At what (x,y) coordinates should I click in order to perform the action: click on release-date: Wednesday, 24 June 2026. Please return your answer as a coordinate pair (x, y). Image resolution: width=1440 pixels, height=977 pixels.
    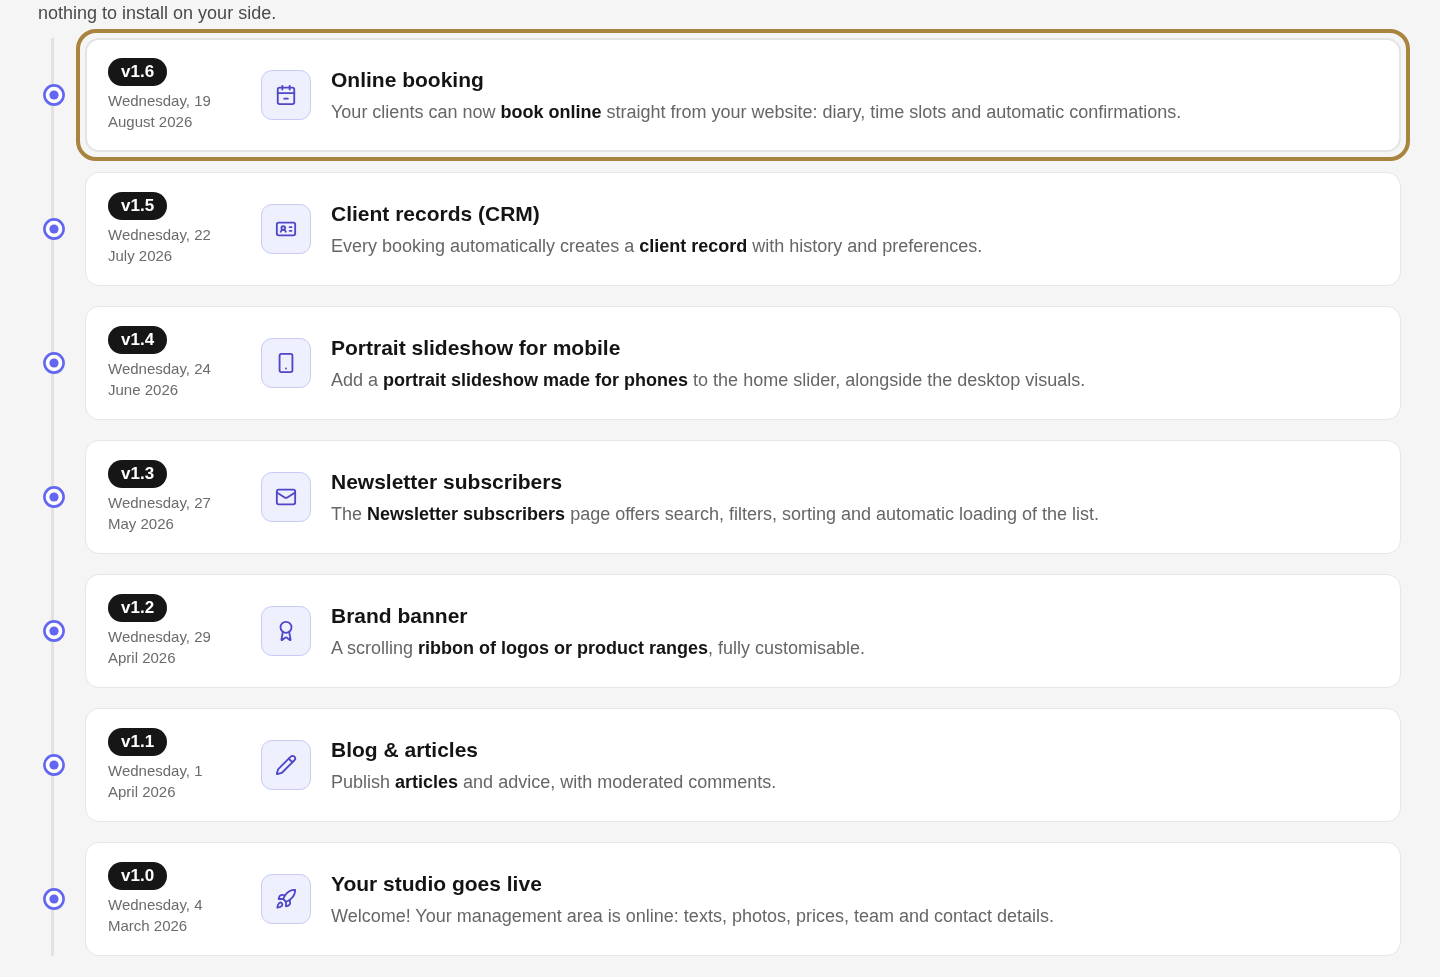
    Looking at the image, I should click on (160, 379).